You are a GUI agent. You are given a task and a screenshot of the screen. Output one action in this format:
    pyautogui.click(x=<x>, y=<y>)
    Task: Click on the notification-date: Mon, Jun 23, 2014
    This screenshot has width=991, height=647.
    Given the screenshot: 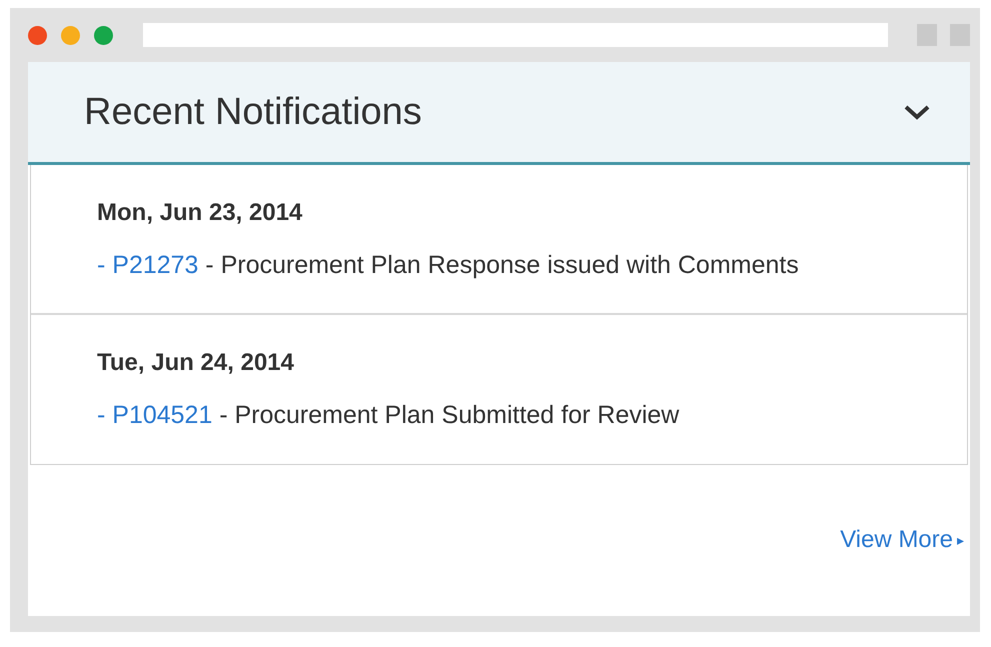 What is the action you would take?
    pyautogui.click(x=200, y=213)
    